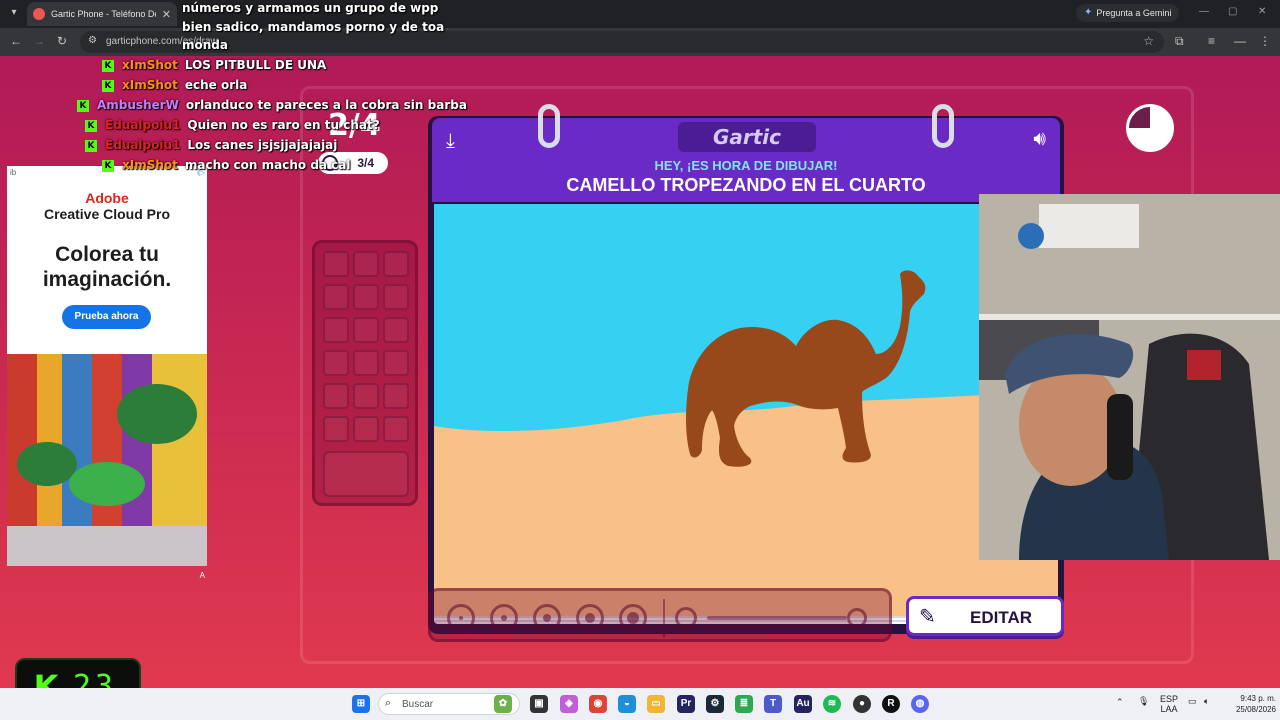  I want to click on r-app-icon: R, so click(891, 704).